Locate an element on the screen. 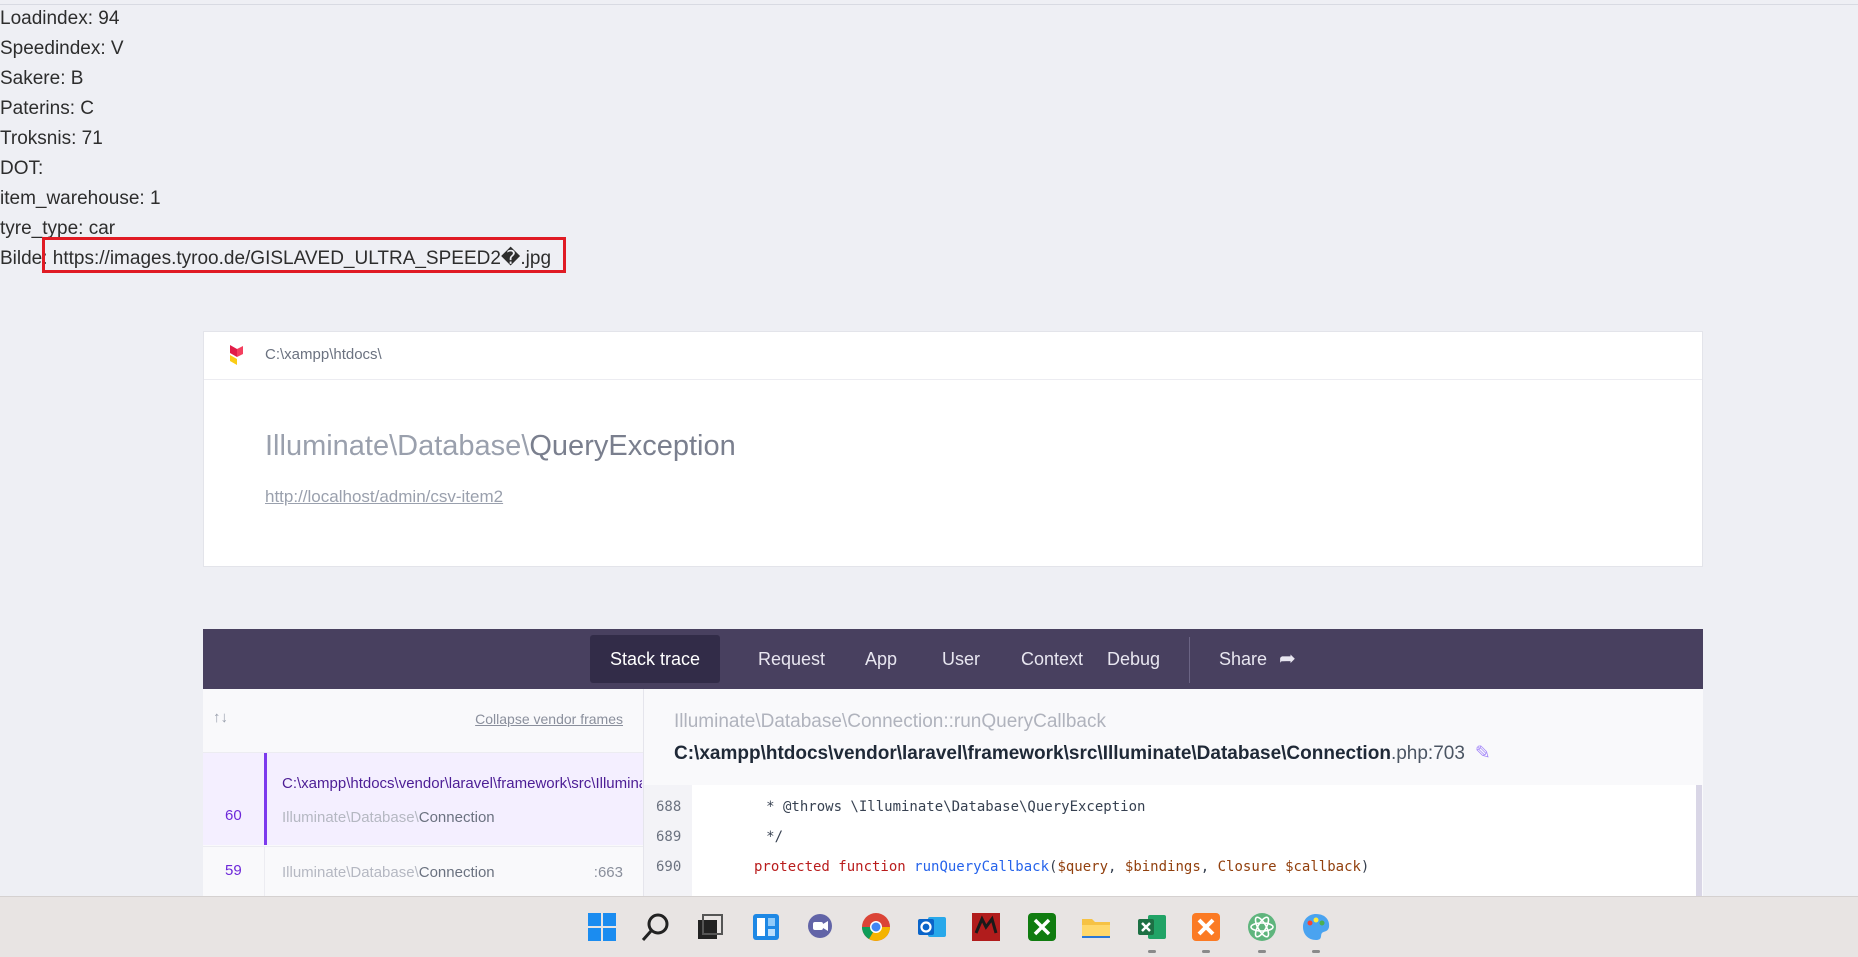  share-button: Share ➦ is located at coordinates (1257, 659).